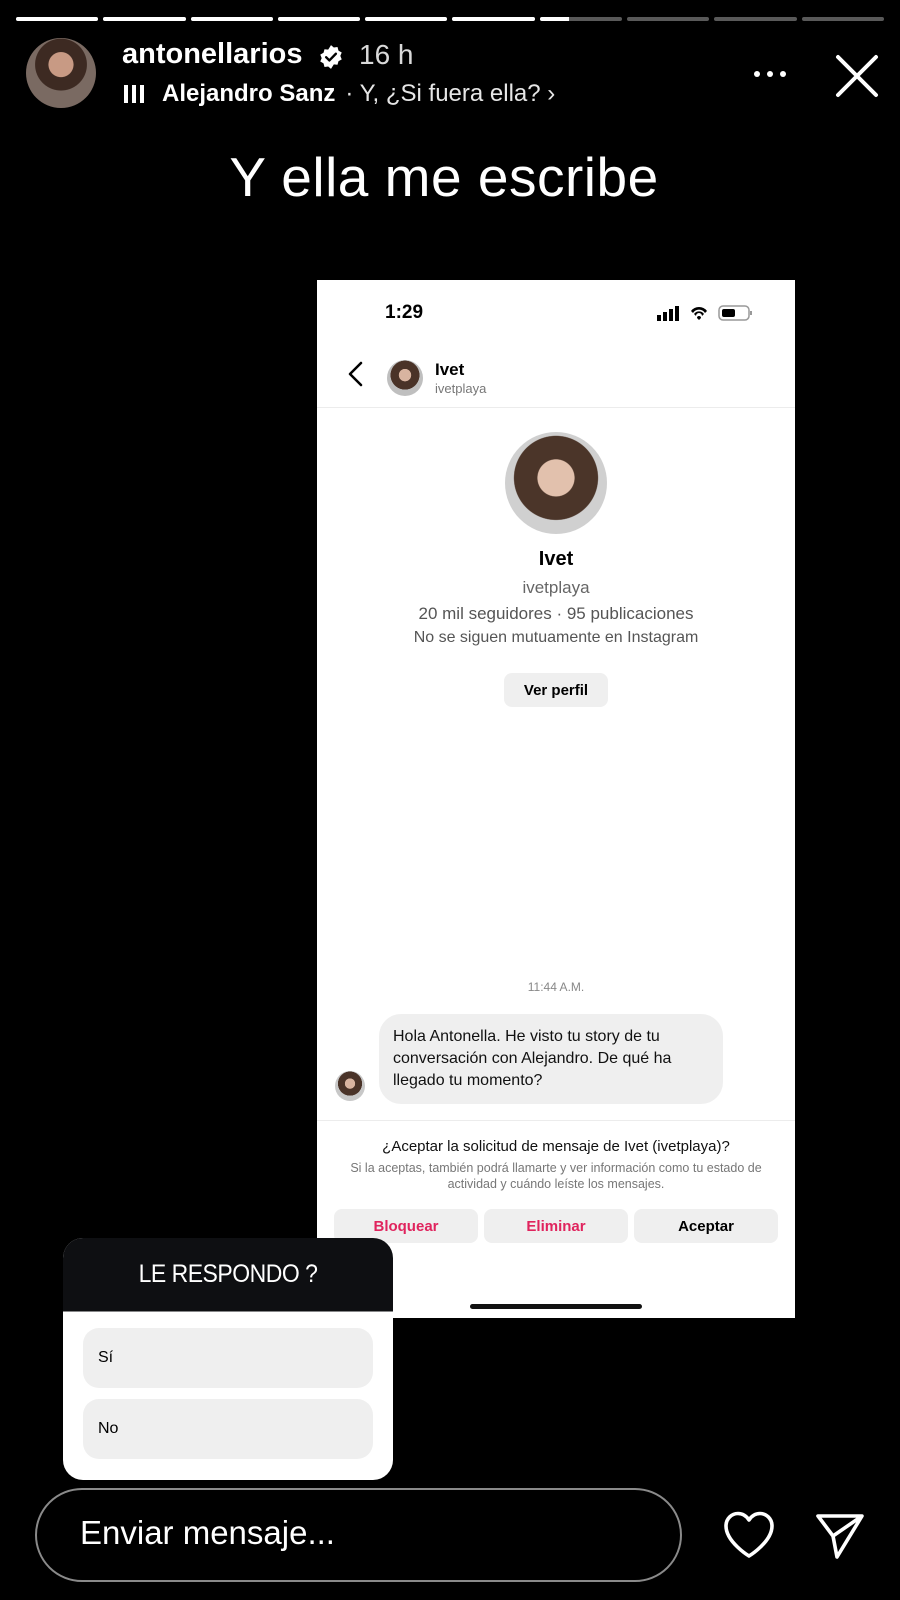 This screenshot has width=900, height=1600. What do you see at coordinates (449, 370) in the screenshot?
I see `chat-name: Ivet` at bounding box center [449, 370].